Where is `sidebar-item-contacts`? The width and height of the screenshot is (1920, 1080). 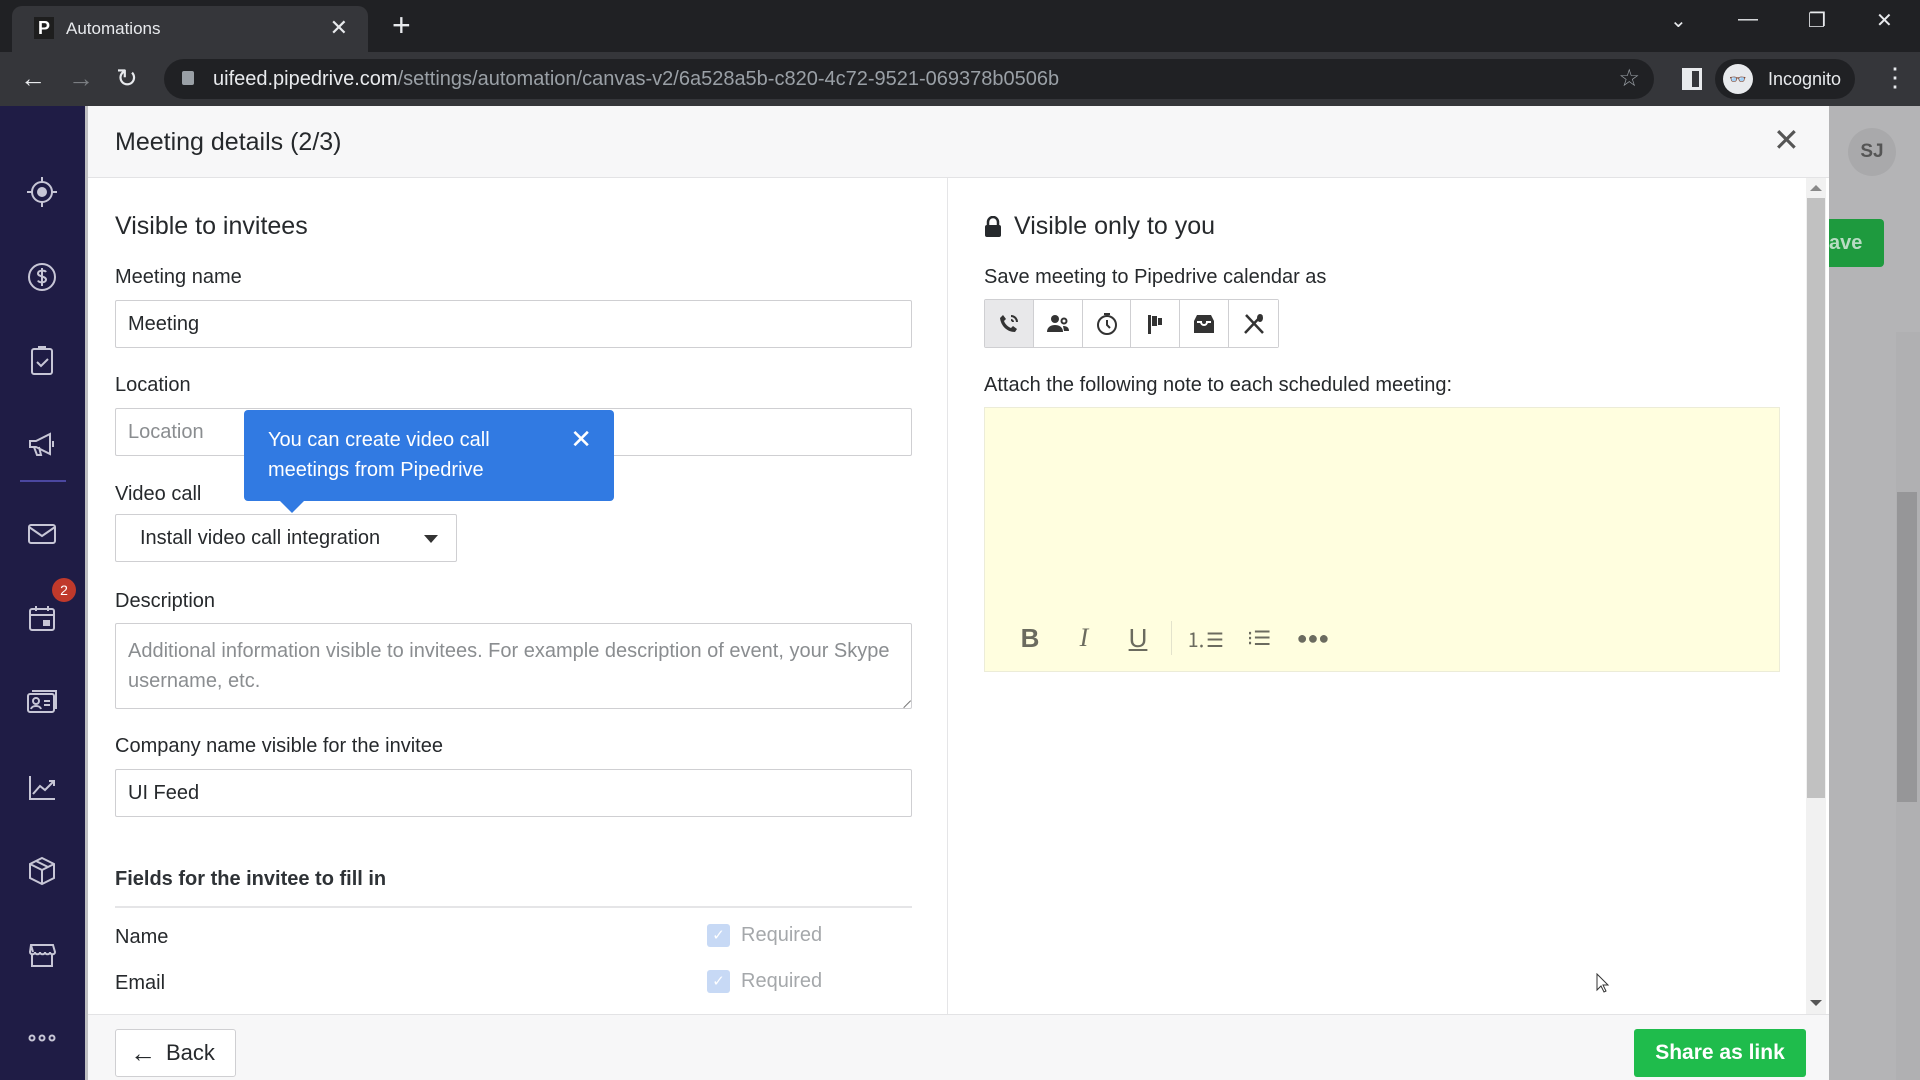 sidebar-item-contacts is located at coordinates (42, 702).